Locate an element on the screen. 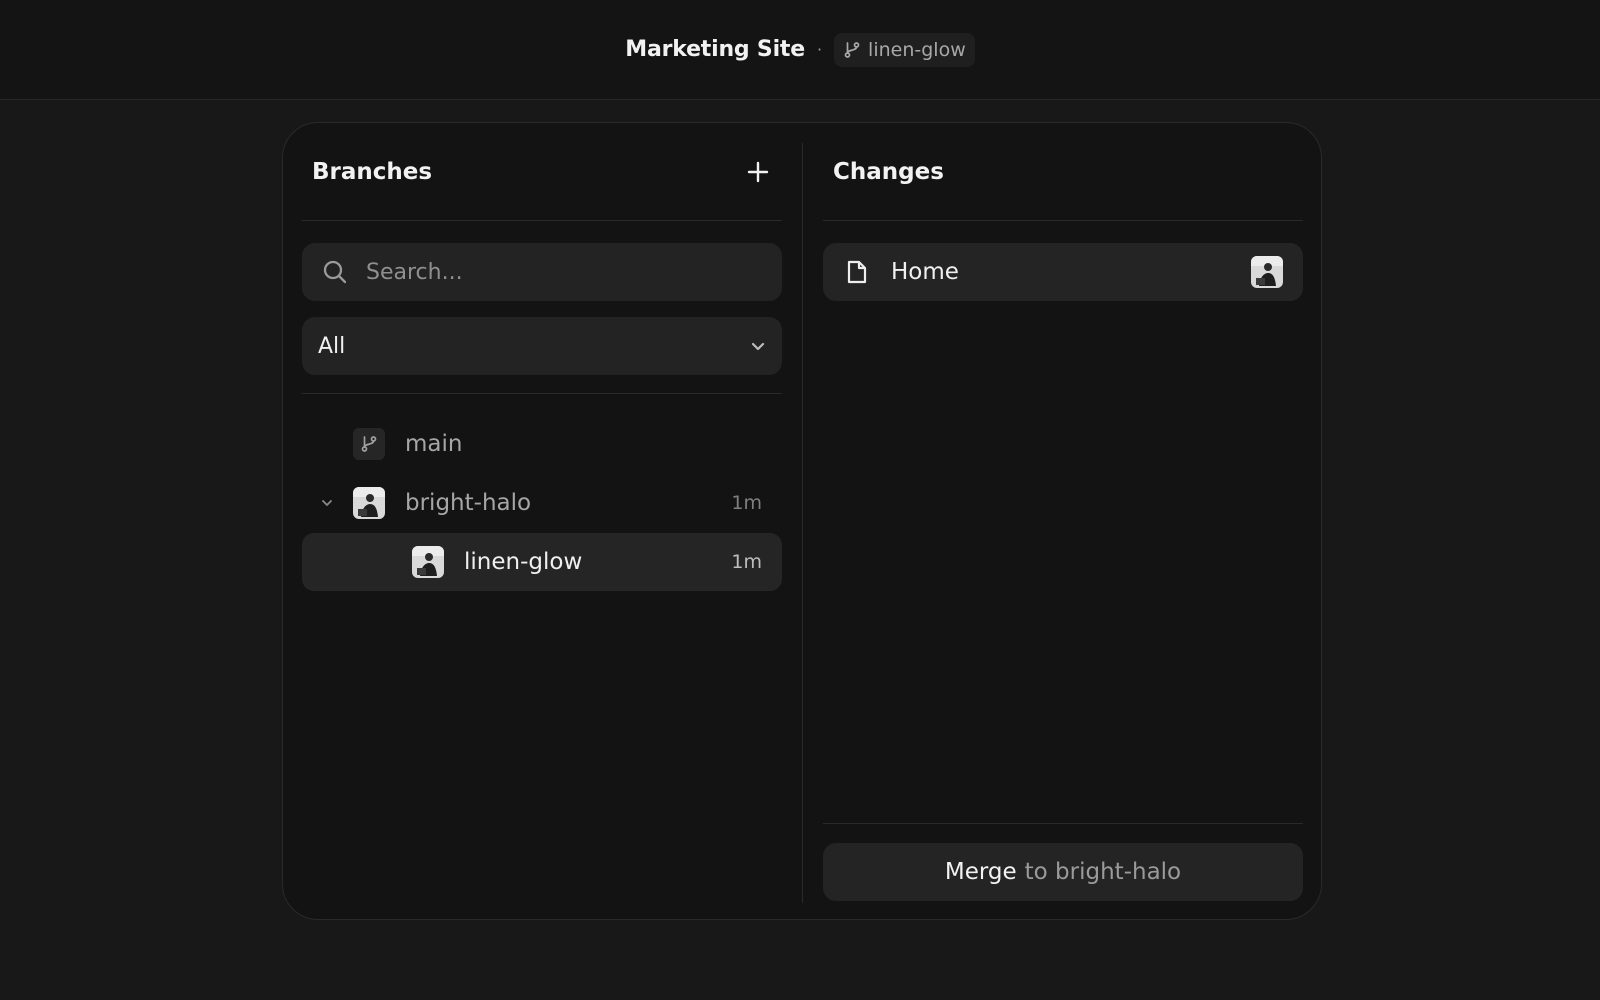 This screenshot has width=1600, height=1000. file-icon is located at coordinates (857, 272).